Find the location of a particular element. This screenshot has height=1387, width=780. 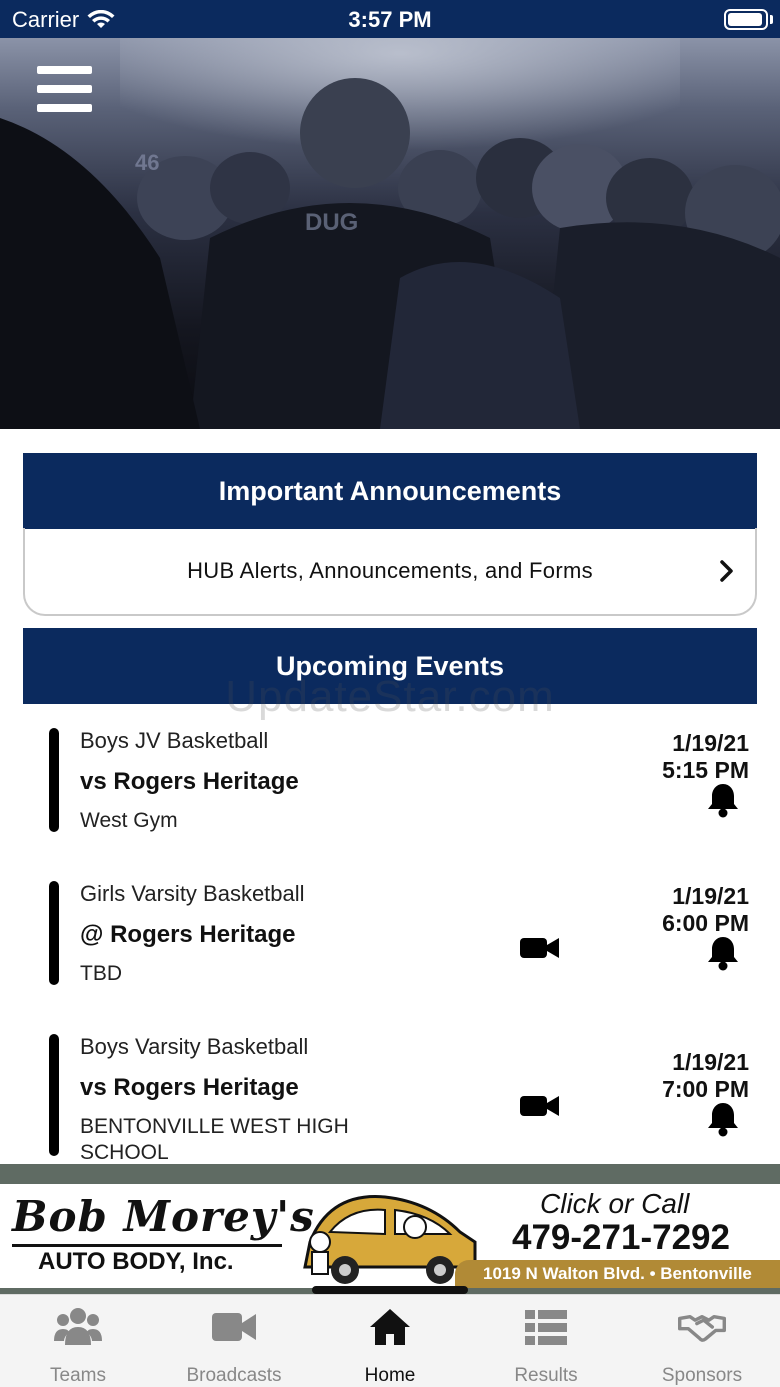

event-location: West Gym is located at coordinates (129, 820).